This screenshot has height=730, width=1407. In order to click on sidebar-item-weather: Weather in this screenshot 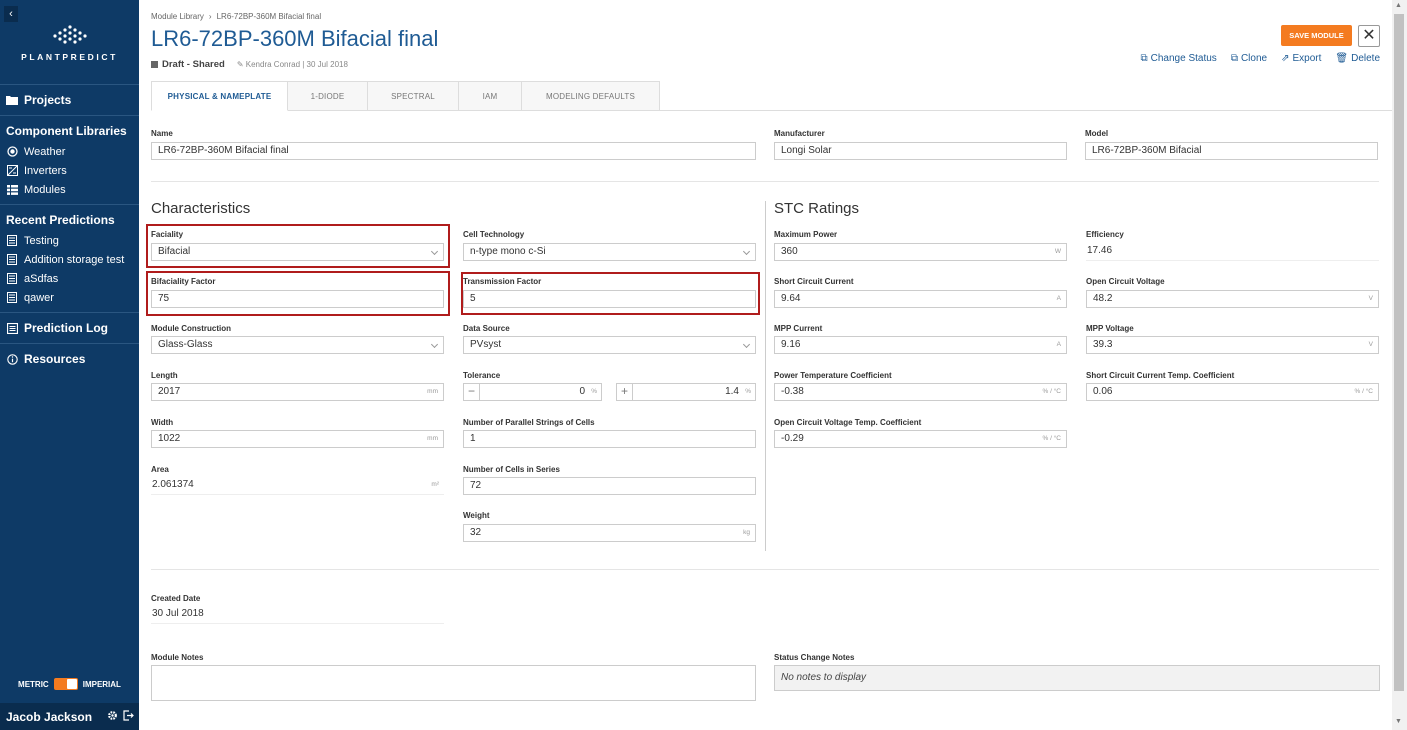, I will do `click(69, 151)`.